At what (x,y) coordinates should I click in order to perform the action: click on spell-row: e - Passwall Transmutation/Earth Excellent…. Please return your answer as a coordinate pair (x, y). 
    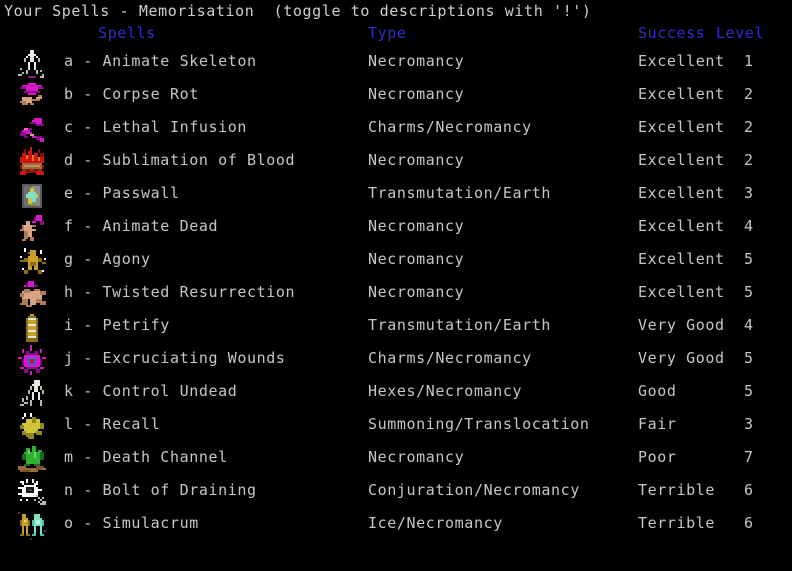
    Looking at the image, I should click on (396, 194).